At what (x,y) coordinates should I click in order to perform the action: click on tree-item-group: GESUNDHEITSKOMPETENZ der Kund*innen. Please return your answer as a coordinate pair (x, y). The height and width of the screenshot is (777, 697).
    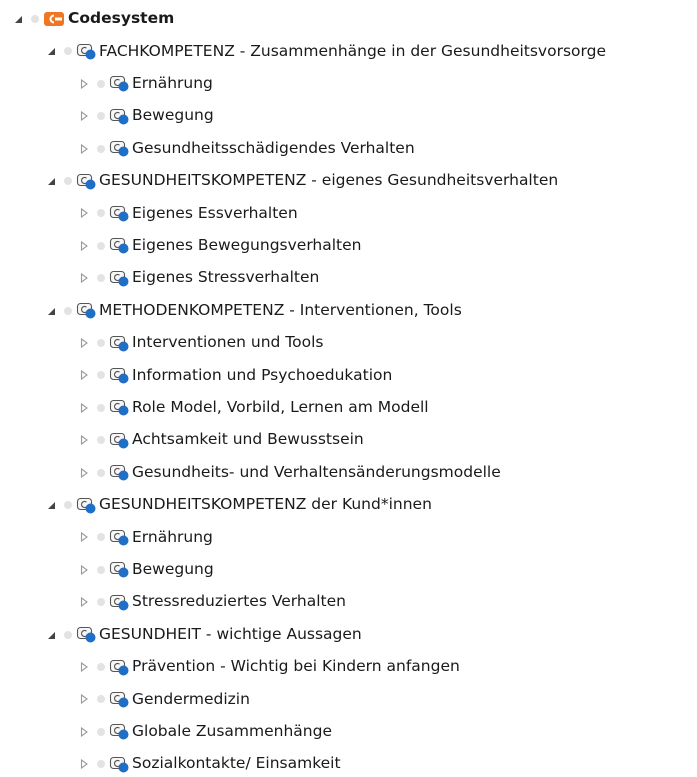
    Looking at the image, I should click on (238, 505).